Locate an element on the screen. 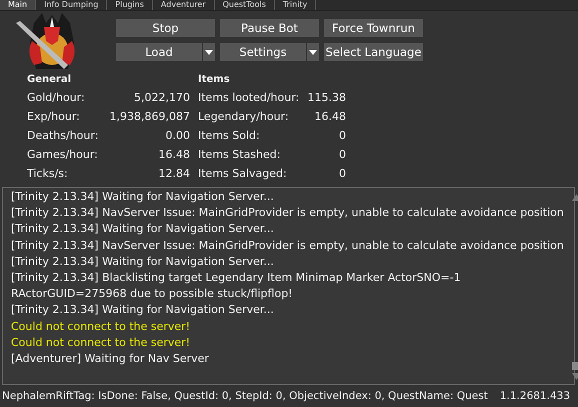 The width and height of the screenshot is (578, 407). stat-label: Items Sold: is located at coordinates (229, 136).